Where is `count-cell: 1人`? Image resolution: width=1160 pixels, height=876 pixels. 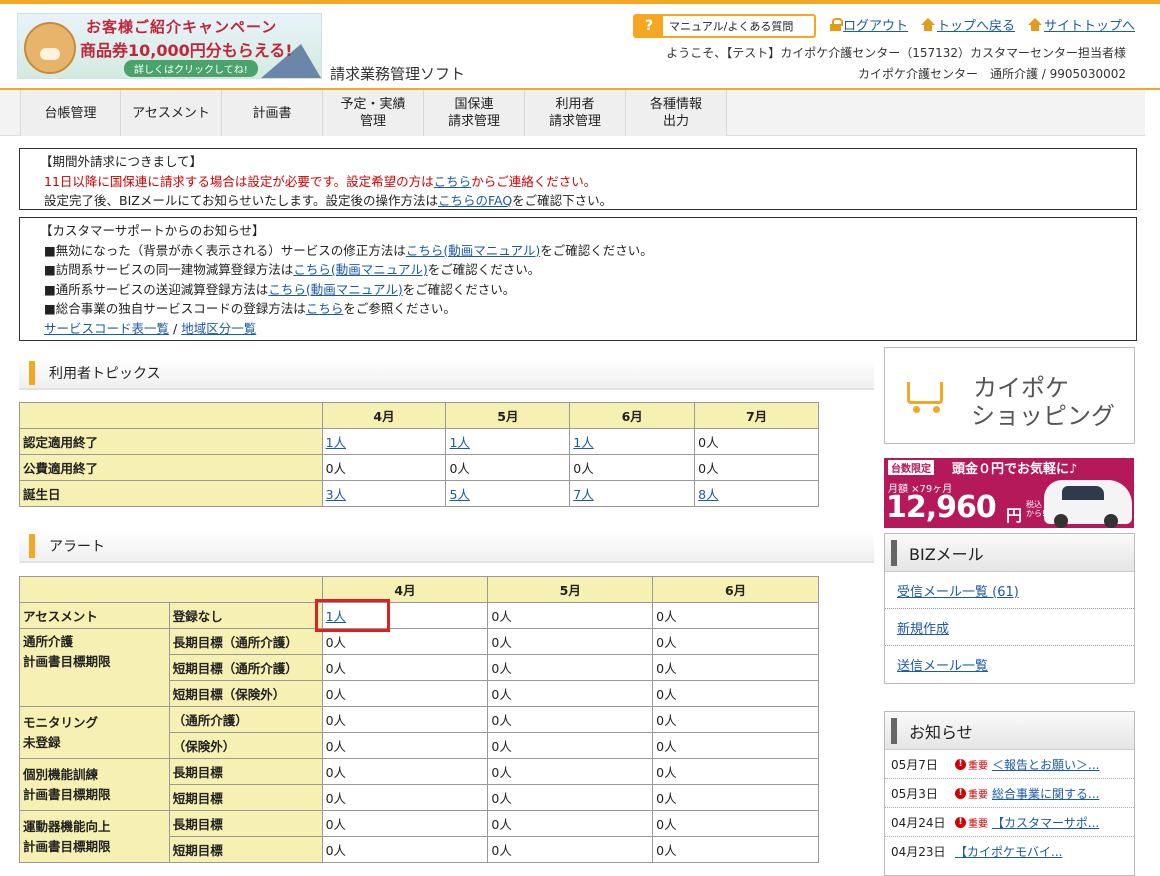 count-cell: 1人 is located at coordinates (632, 441).